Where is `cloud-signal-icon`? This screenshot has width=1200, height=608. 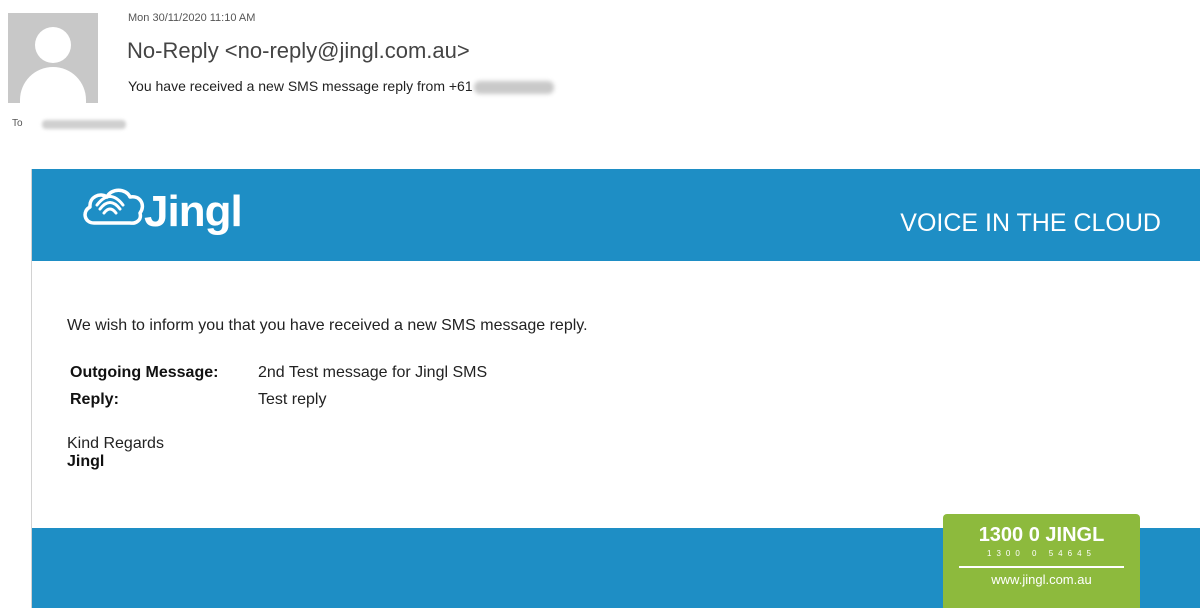 cloud-signal-icon is located at coordinates (114, 206).